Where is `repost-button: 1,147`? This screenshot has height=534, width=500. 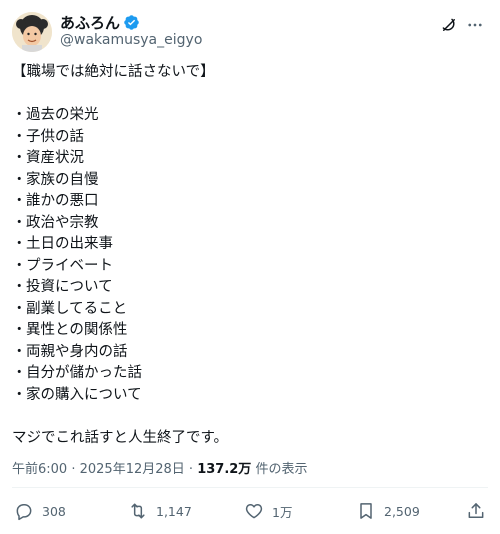
repost-button: 1,147 is located at coordinates (160, 511).